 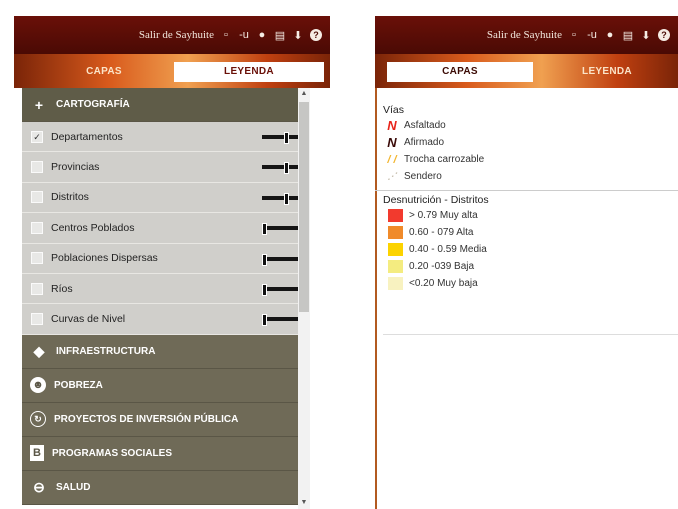 What do you see at coordinates (392, 176) in the screenshot?
I see `trail-dots-icon: ⋰` at bounding box center [392, 176].